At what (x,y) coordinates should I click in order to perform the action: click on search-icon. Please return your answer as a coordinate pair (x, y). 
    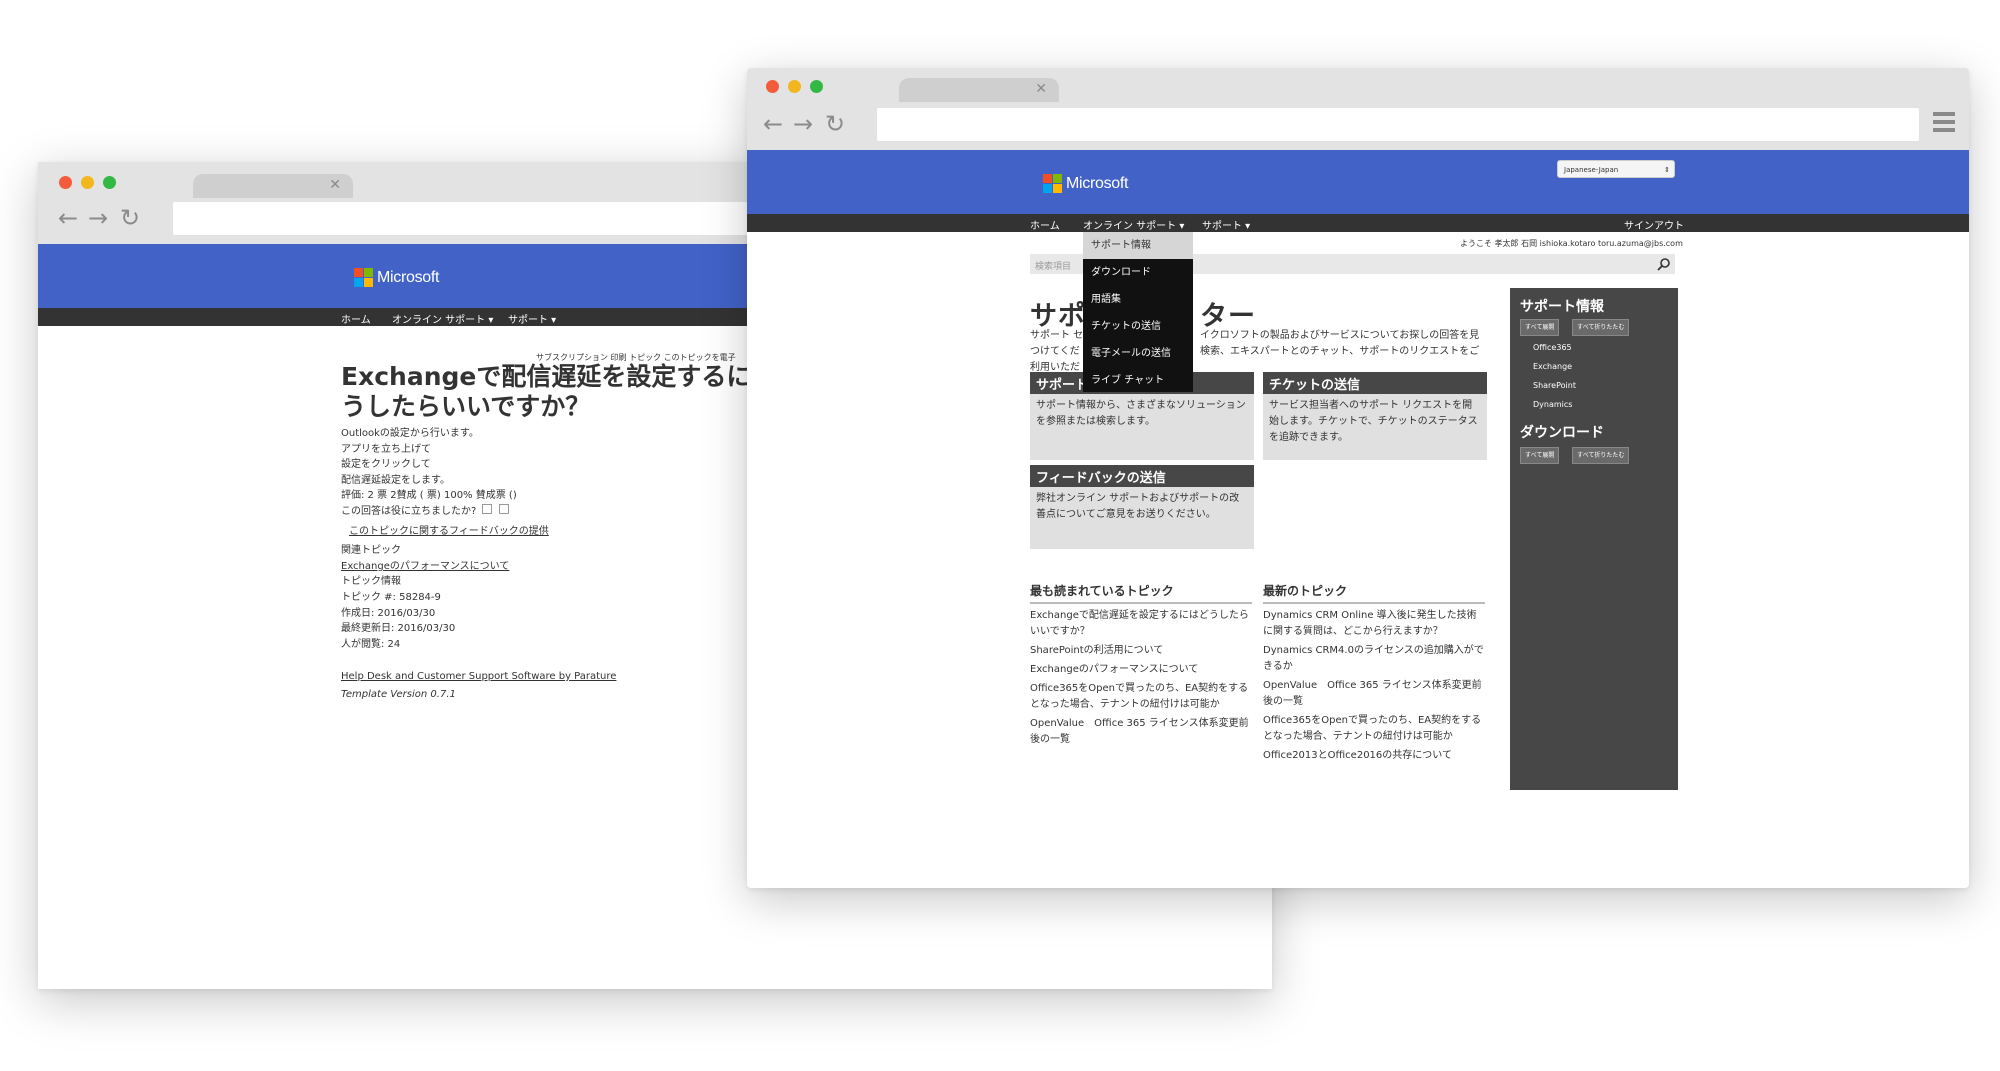
    Looking at the image, I should click on (1664, 264).